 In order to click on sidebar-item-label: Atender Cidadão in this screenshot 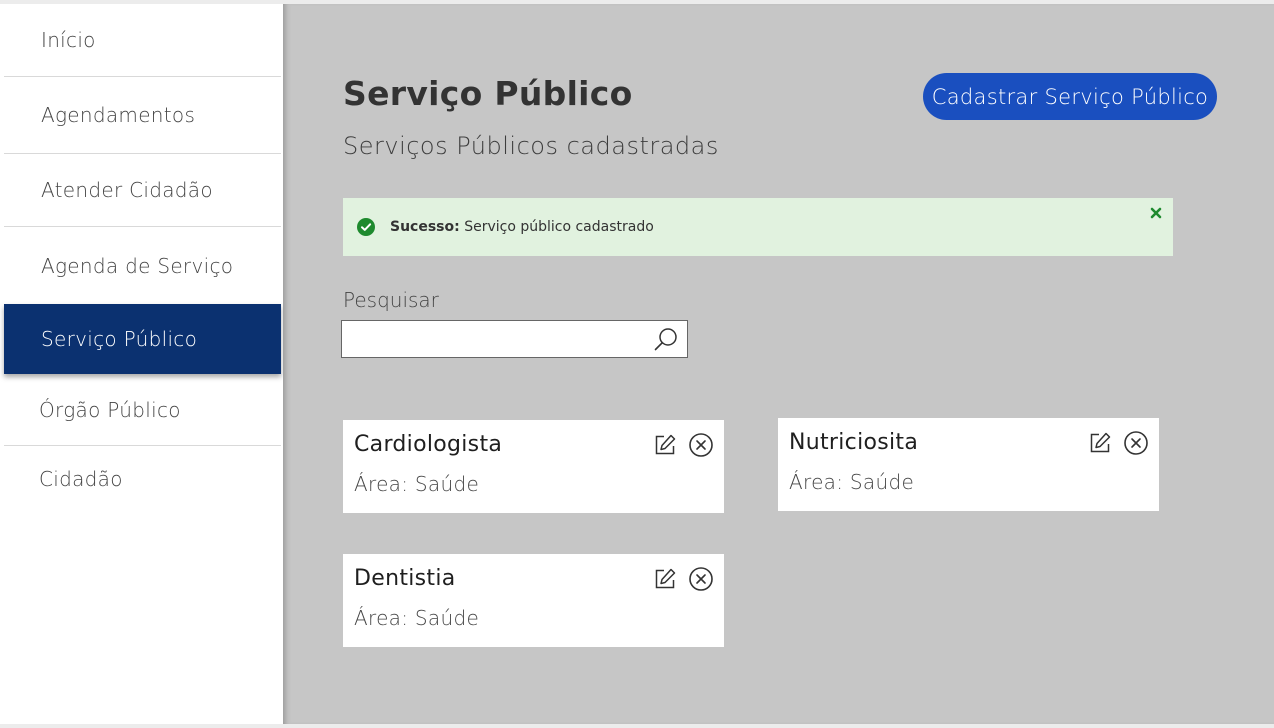, I will do `click(127, 190)`.